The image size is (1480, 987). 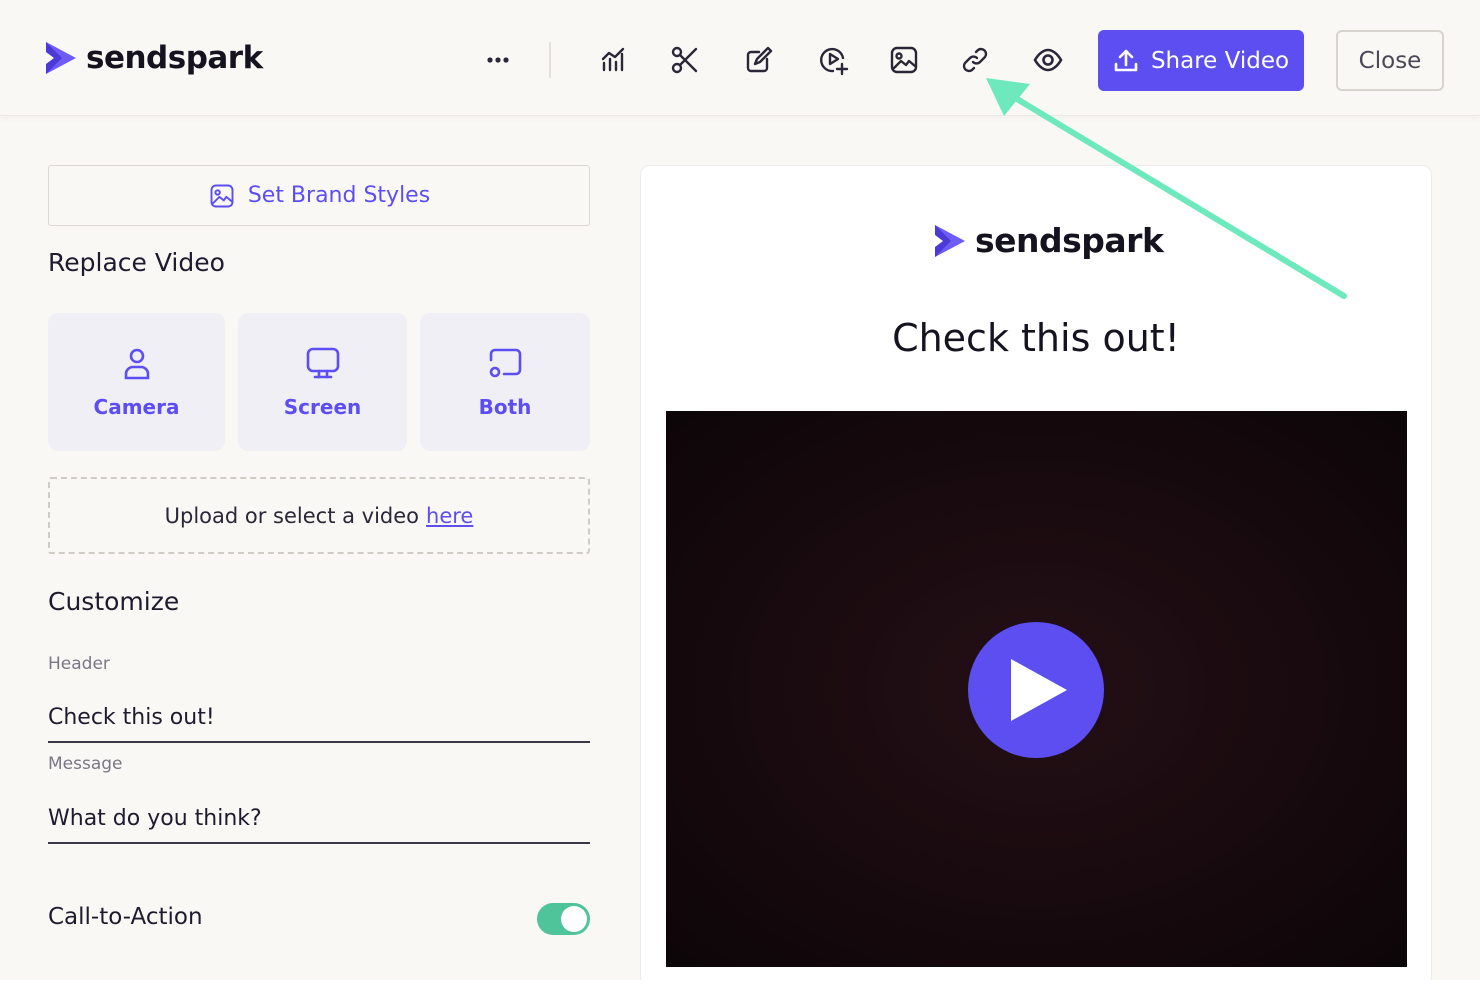 I want to click on more-icon, so click(x=498, y=60).